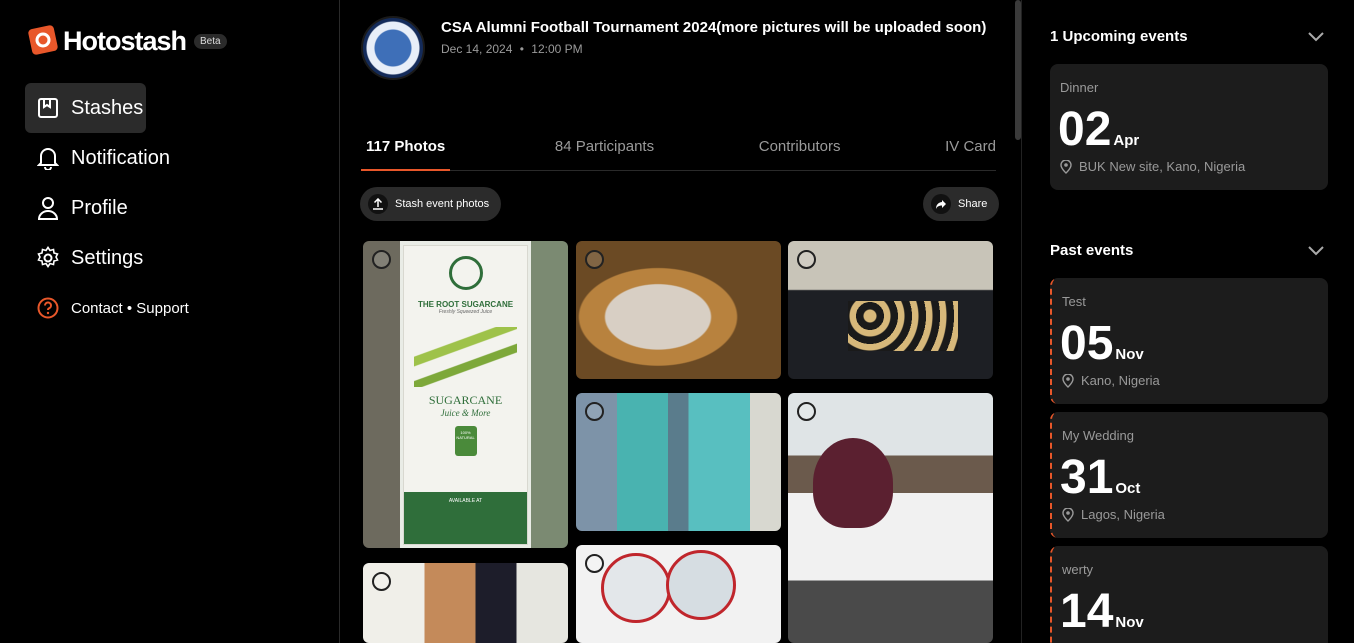 This screenshot has width=1354, height=643. I want to click on nav-label: Settings, so click(107, 257).